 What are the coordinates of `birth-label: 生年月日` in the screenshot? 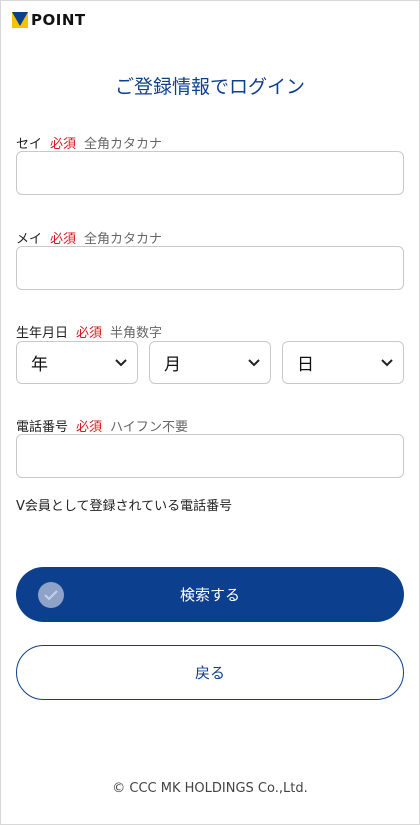 It's located at (42, 333).